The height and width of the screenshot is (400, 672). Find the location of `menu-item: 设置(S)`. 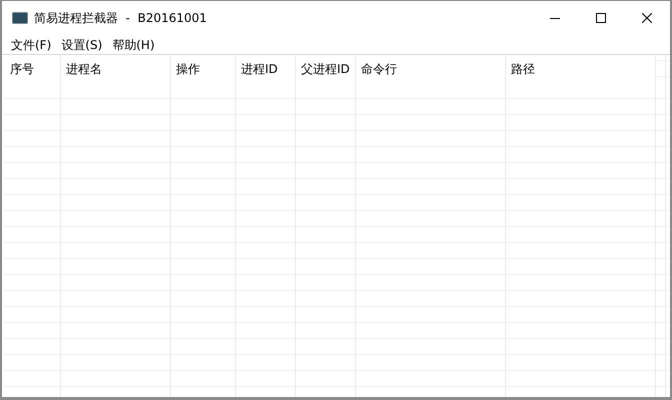

menu-item: 设置(S) is located at coordinates (82, 45).